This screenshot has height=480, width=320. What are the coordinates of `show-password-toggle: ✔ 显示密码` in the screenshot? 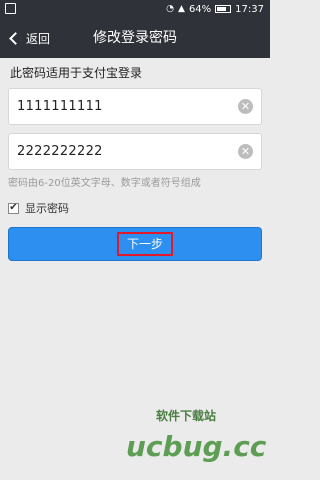 It's located at (38, 208).